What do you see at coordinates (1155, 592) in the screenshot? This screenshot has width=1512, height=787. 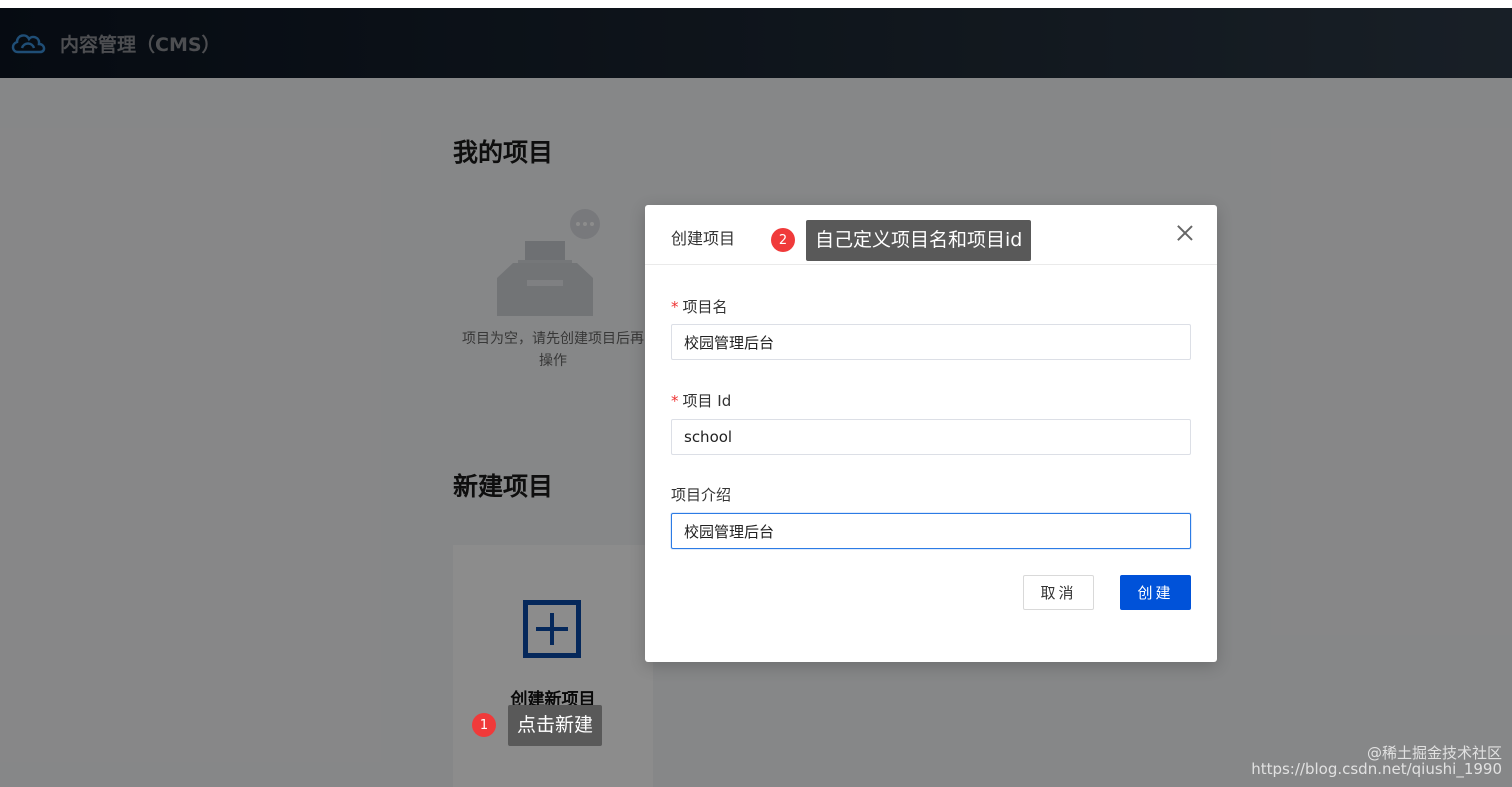 I see `create-button: 创建` at bounding box center [1155, 592].